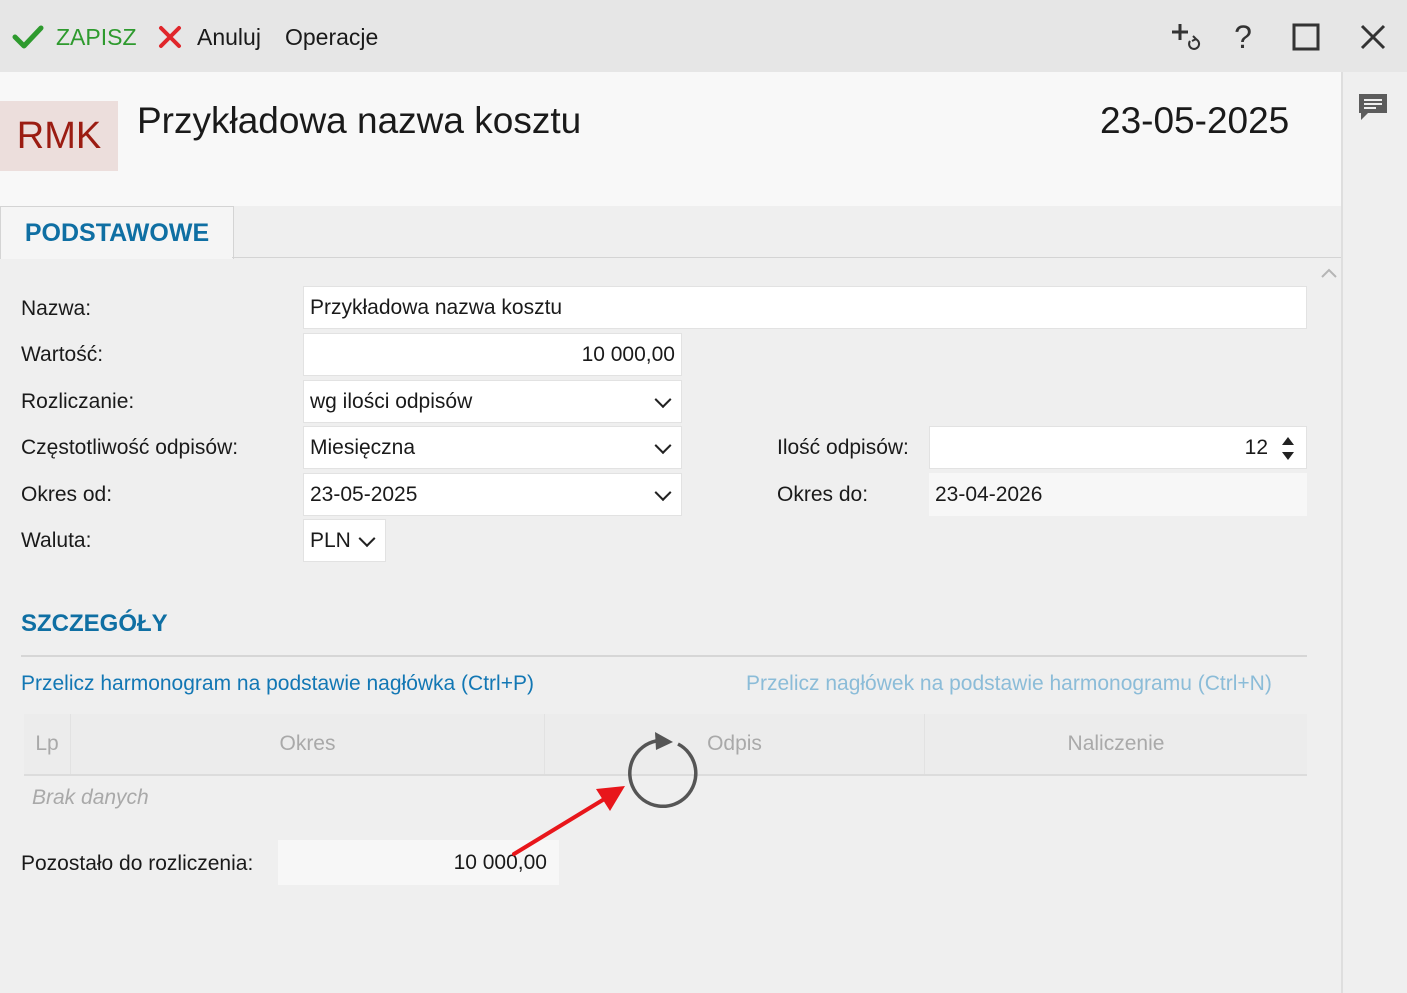  Describe the element at coordinates (1288, 441) in the screenshot. I see `increment-arrow-icon` at that location.